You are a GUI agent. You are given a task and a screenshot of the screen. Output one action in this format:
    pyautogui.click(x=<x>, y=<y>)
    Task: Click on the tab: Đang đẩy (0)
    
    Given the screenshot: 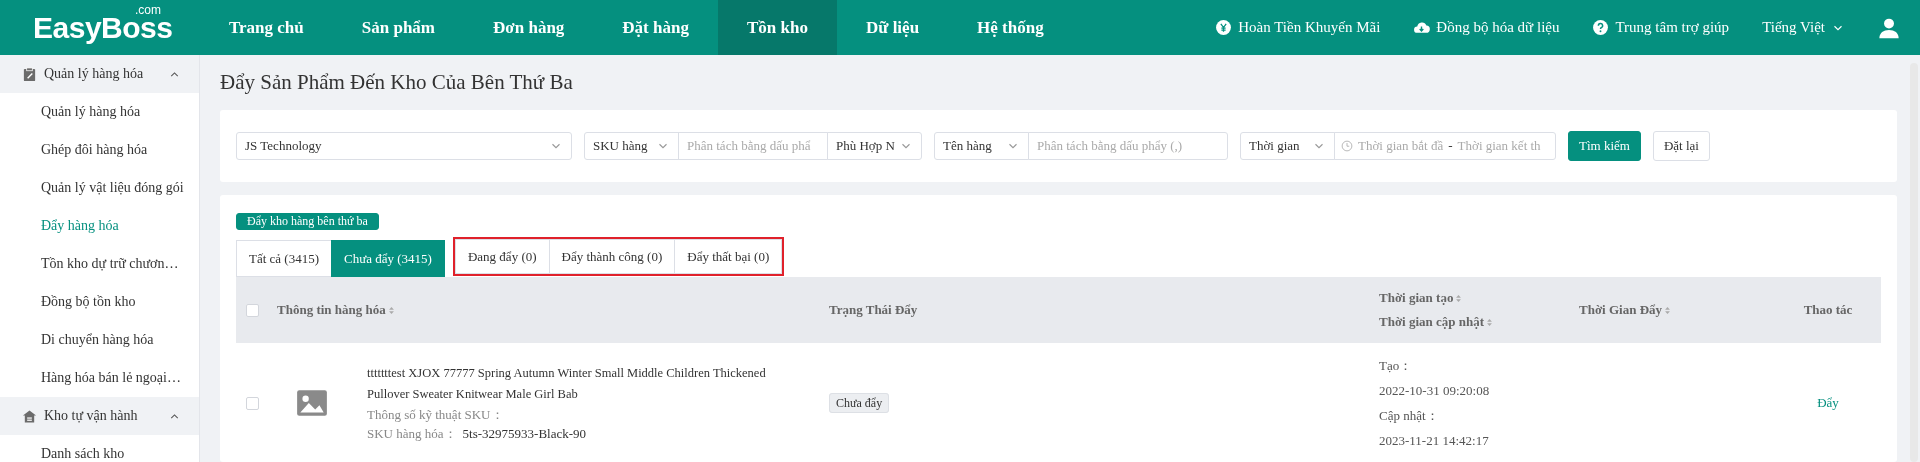 What is the action you would take?
    pyautogui.click(x=502, y=256)
    